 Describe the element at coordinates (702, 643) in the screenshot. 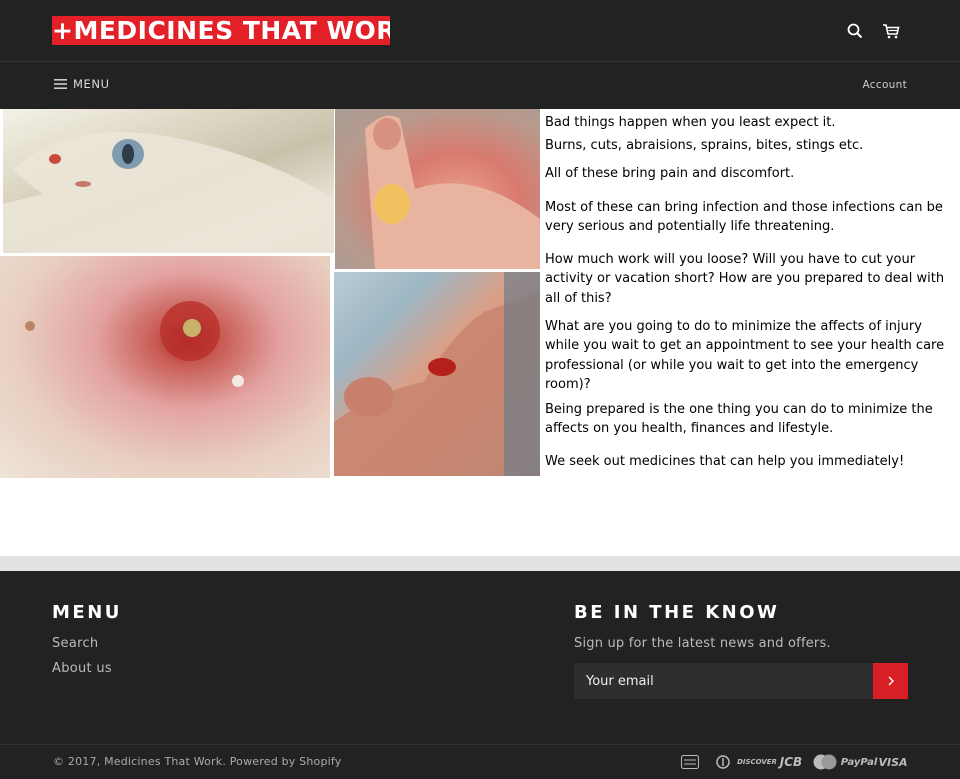

I see `newsletter-subtitle: Sign up for the latest news and offers.` at that location.